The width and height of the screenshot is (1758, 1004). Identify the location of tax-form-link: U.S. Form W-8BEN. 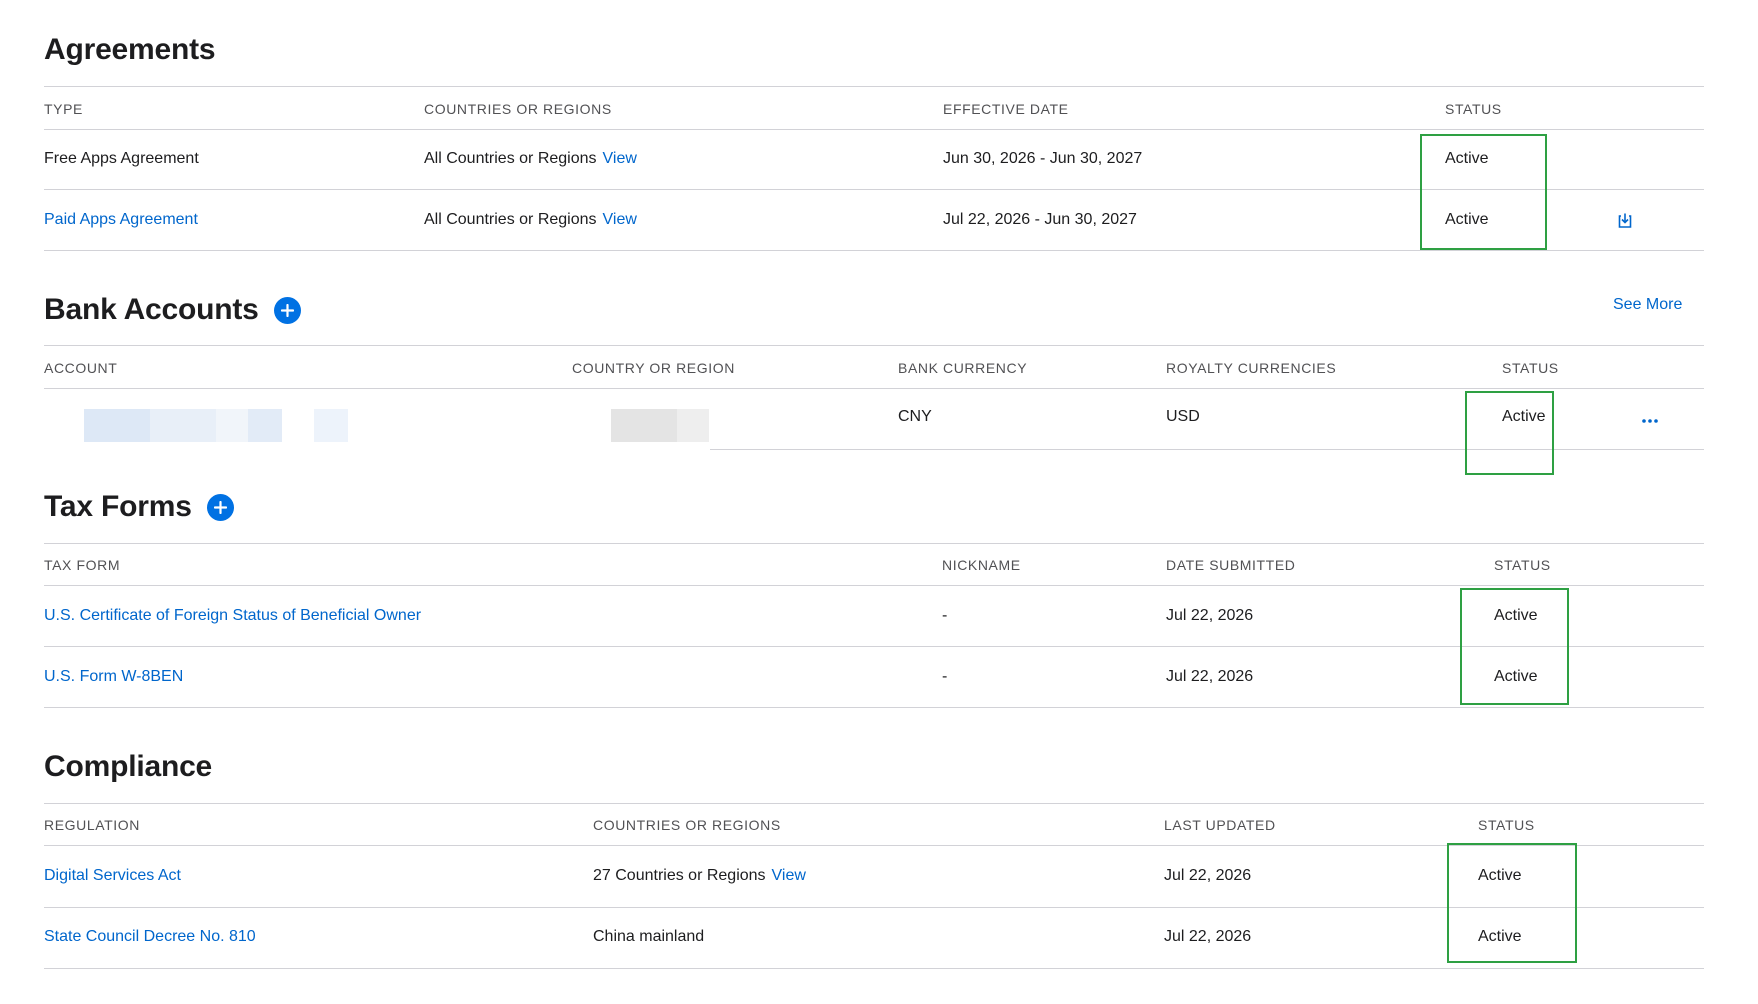
(113, 677).